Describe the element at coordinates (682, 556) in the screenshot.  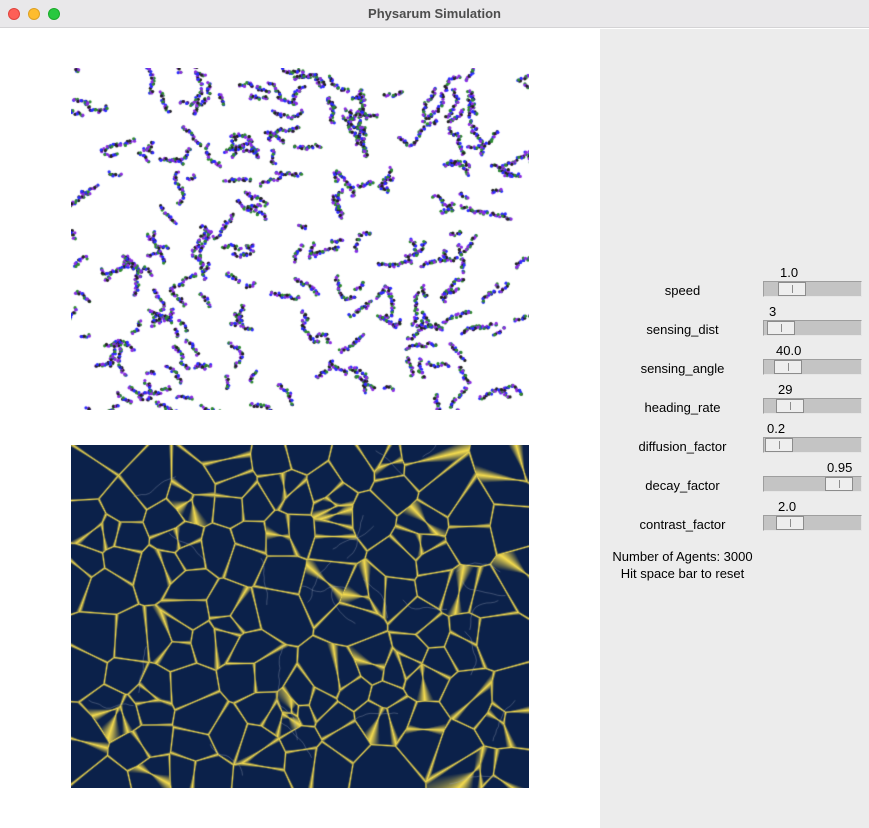
I see `agent-count-label: Number of Agents: 3000` at that location.